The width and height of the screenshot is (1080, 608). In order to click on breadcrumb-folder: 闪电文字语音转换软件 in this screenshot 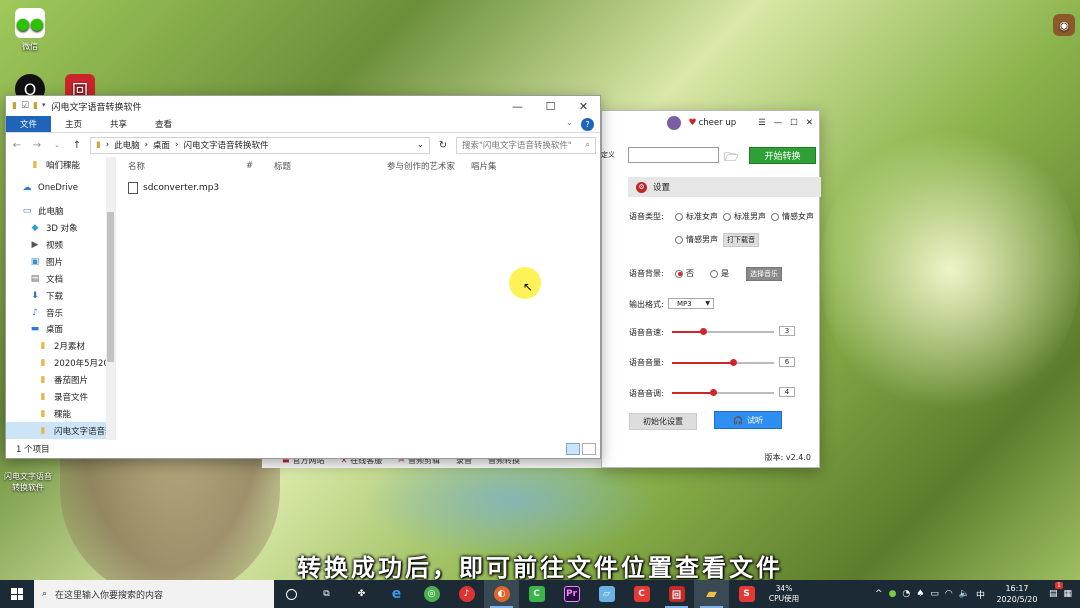, I will do `click(225, 145)`.